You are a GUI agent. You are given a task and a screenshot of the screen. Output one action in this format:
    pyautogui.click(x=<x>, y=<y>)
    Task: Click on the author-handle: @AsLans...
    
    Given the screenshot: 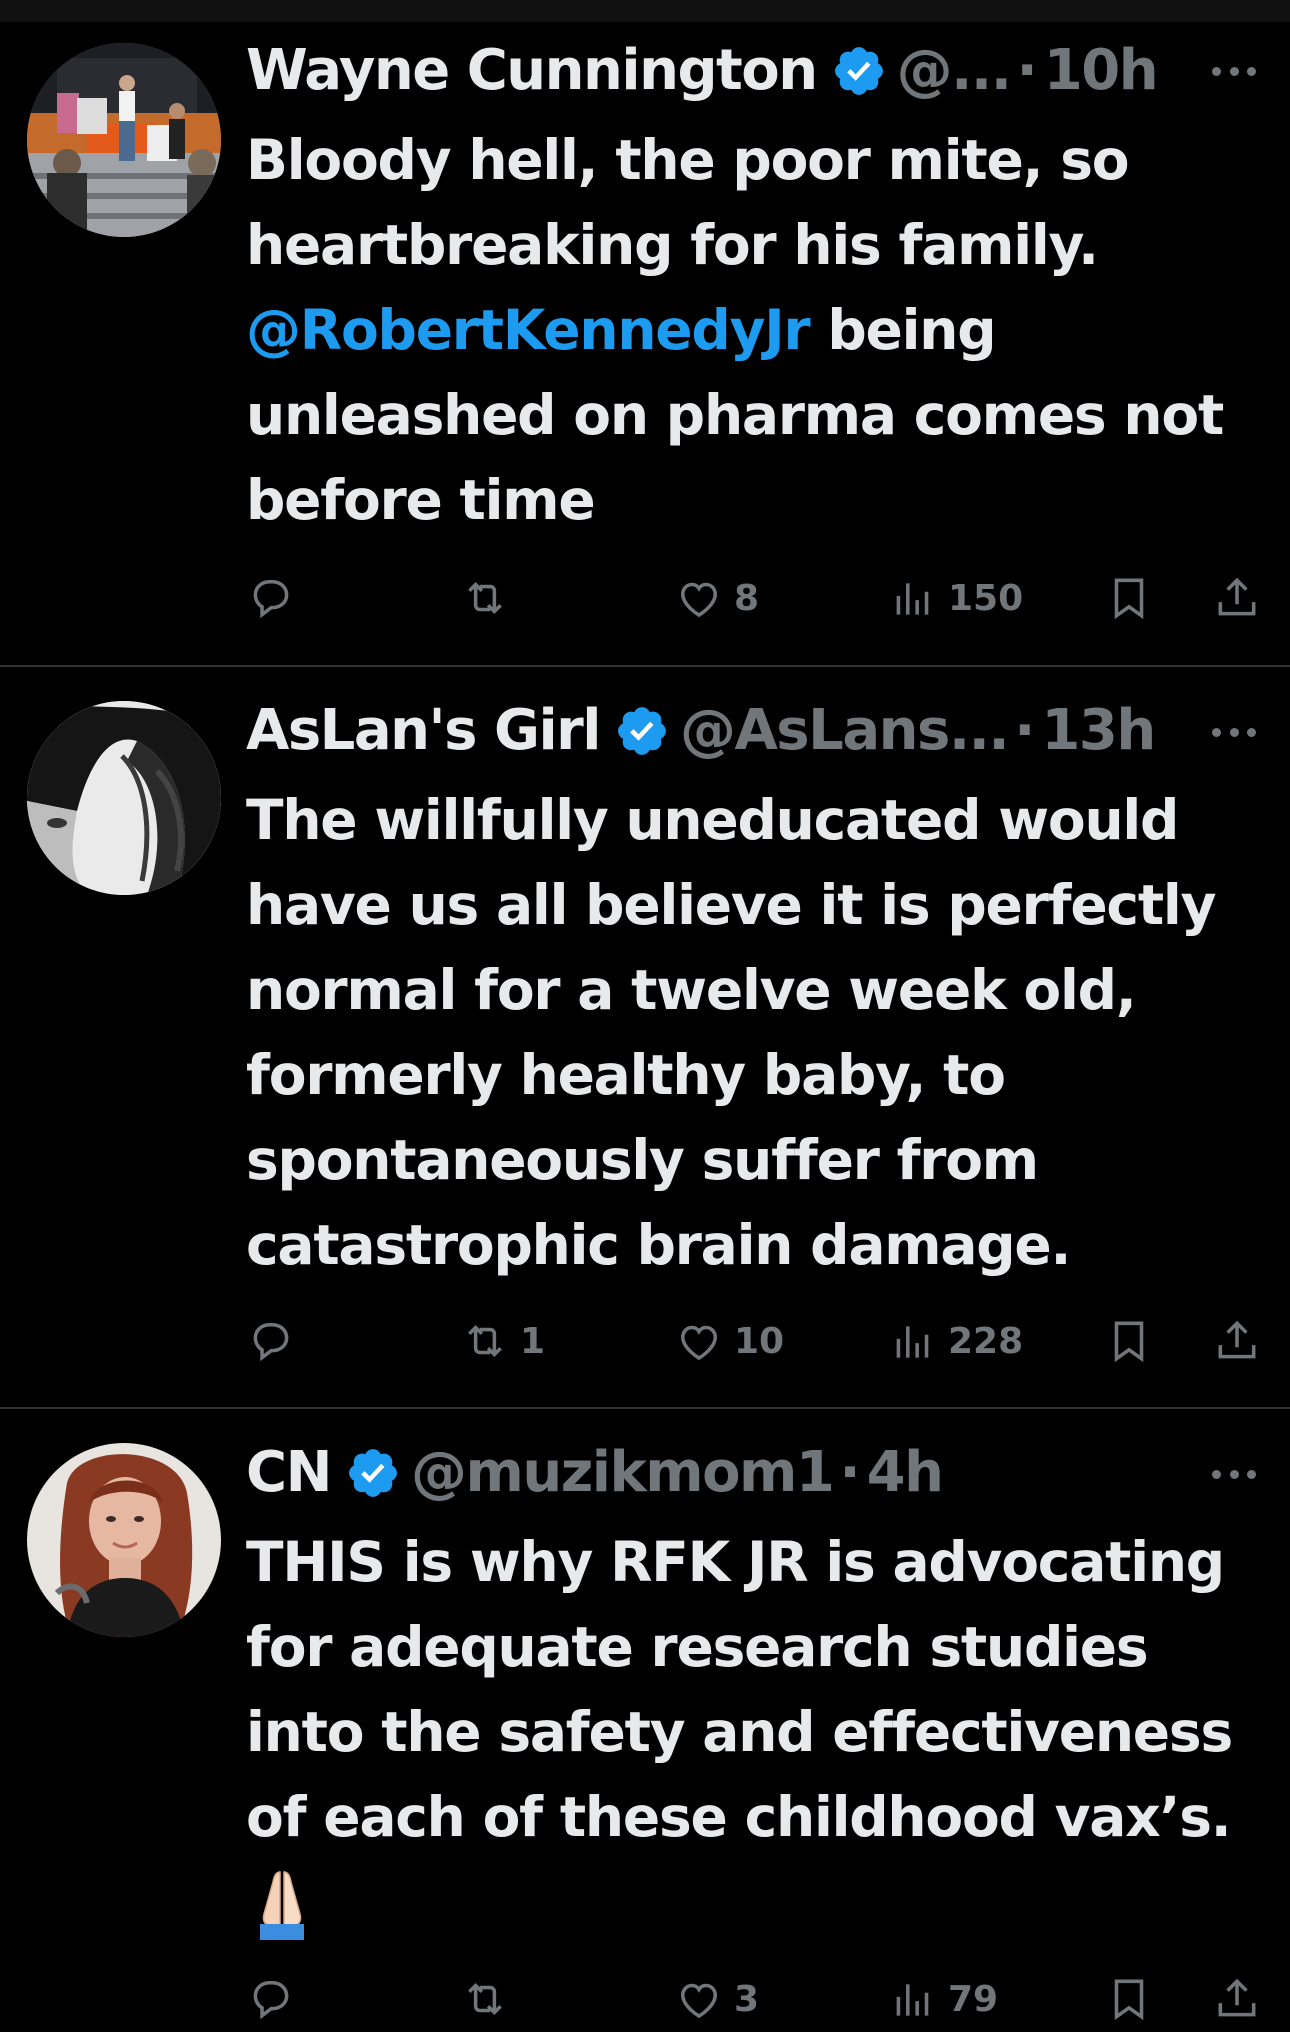 What is the action you would take?
    pyautogui.click(x=845, y=731)
    